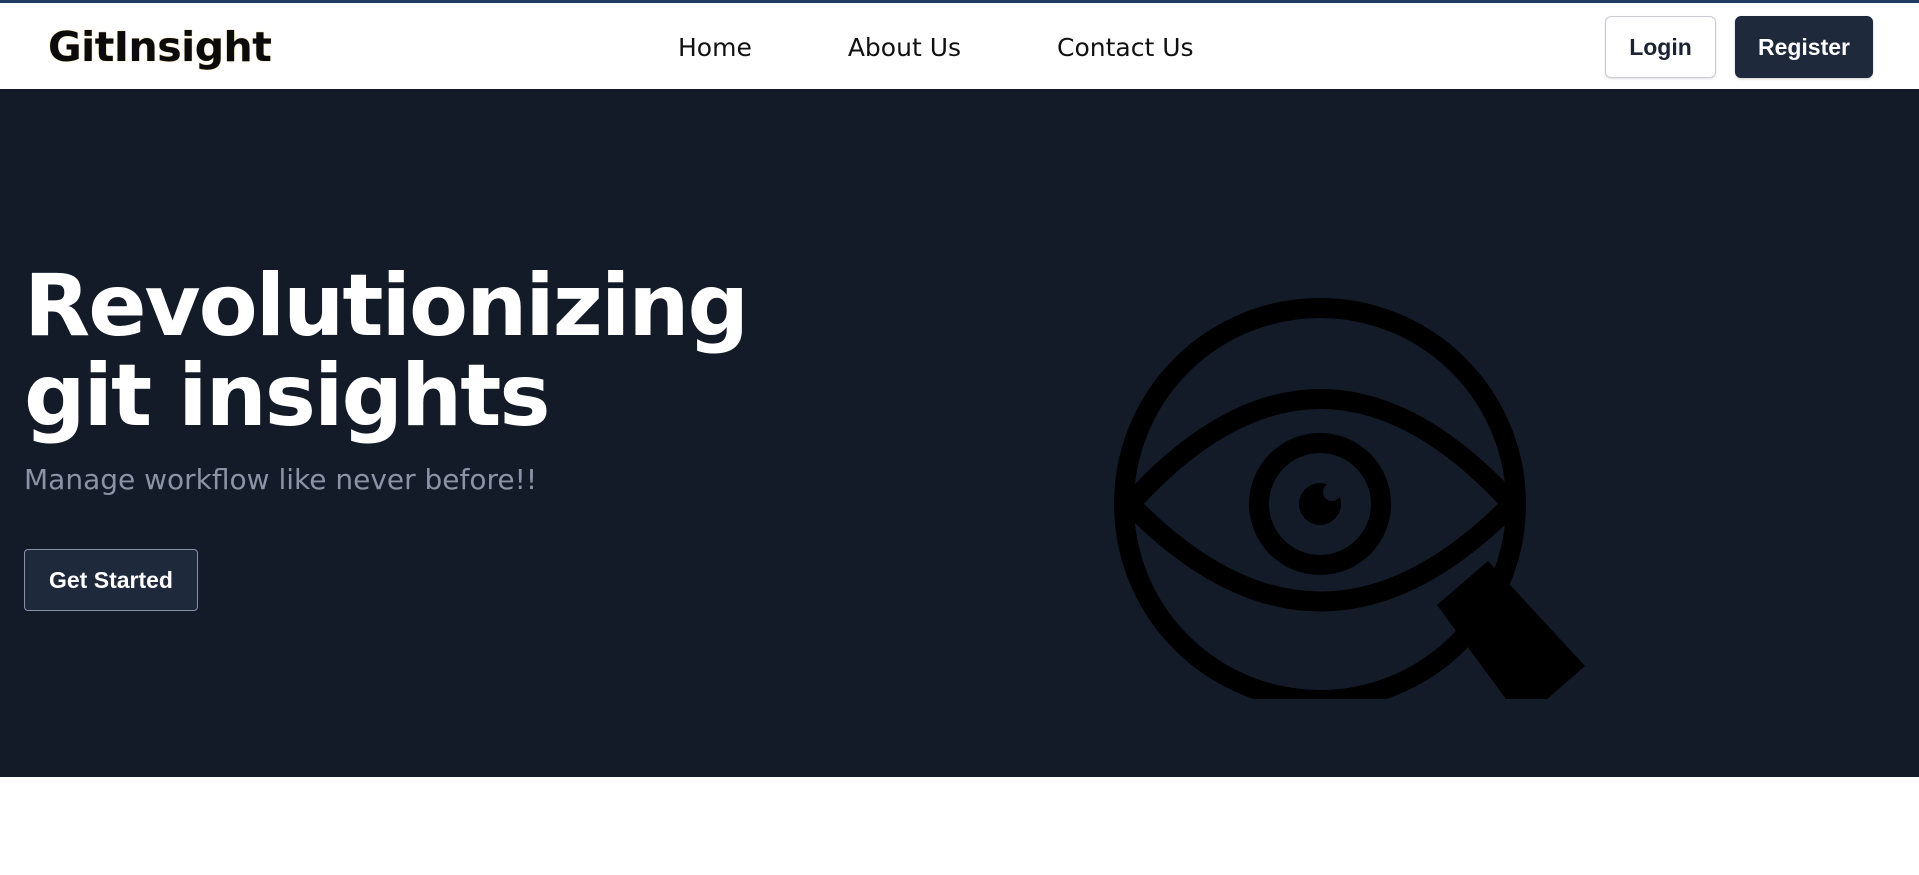 This screenshot has height=875, width=1919. Describe the element at coordinates (281, 479) in the screenshot. I see `hero-subtitle: Manage workflow like never before!!` at that location.